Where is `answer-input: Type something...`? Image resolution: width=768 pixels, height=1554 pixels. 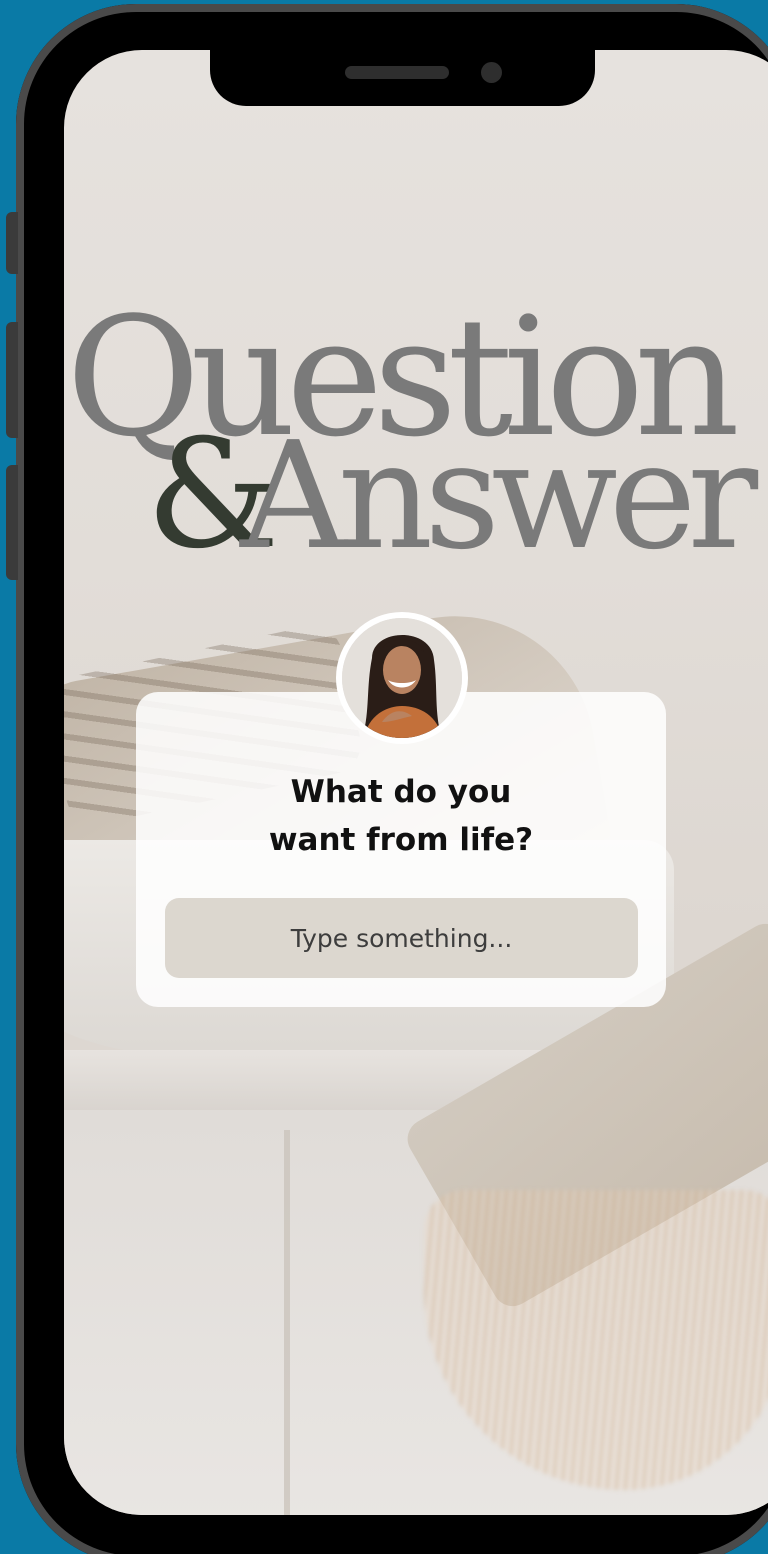
answer-input: Type something... is located at coordinates (401, 938).